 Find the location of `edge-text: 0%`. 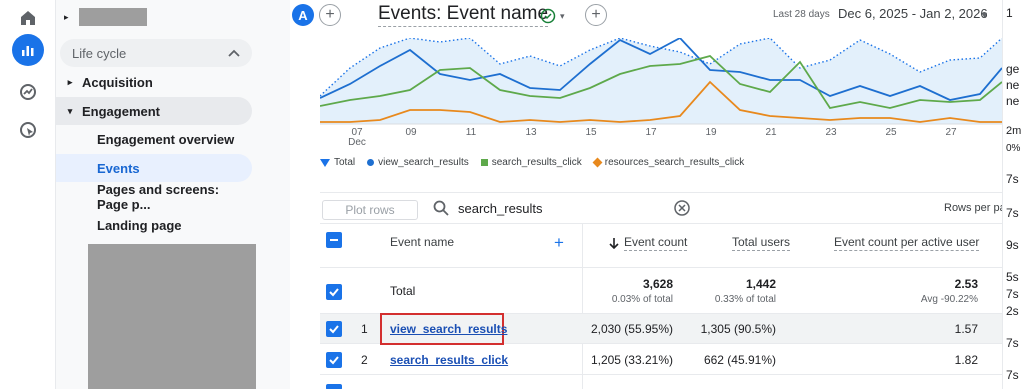

edge-text: 0% is located at coordinates (1013, 148).